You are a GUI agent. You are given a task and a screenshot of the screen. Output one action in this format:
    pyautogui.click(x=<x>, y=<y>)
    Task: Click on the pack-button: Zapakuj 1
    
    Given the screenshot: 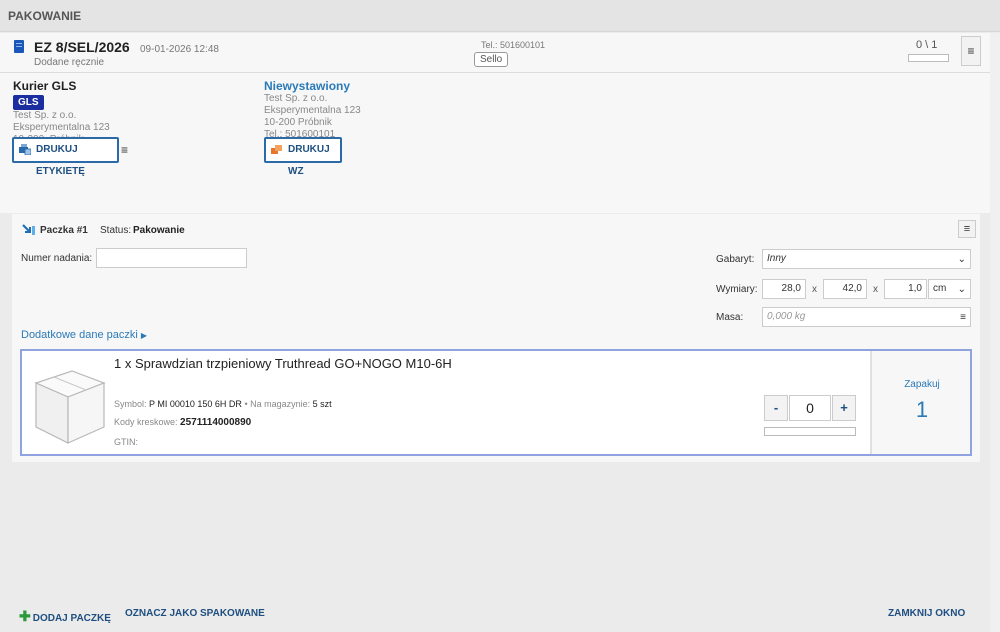 What is the action you would take?
    pyautogui.click(x=920, y=402)
    